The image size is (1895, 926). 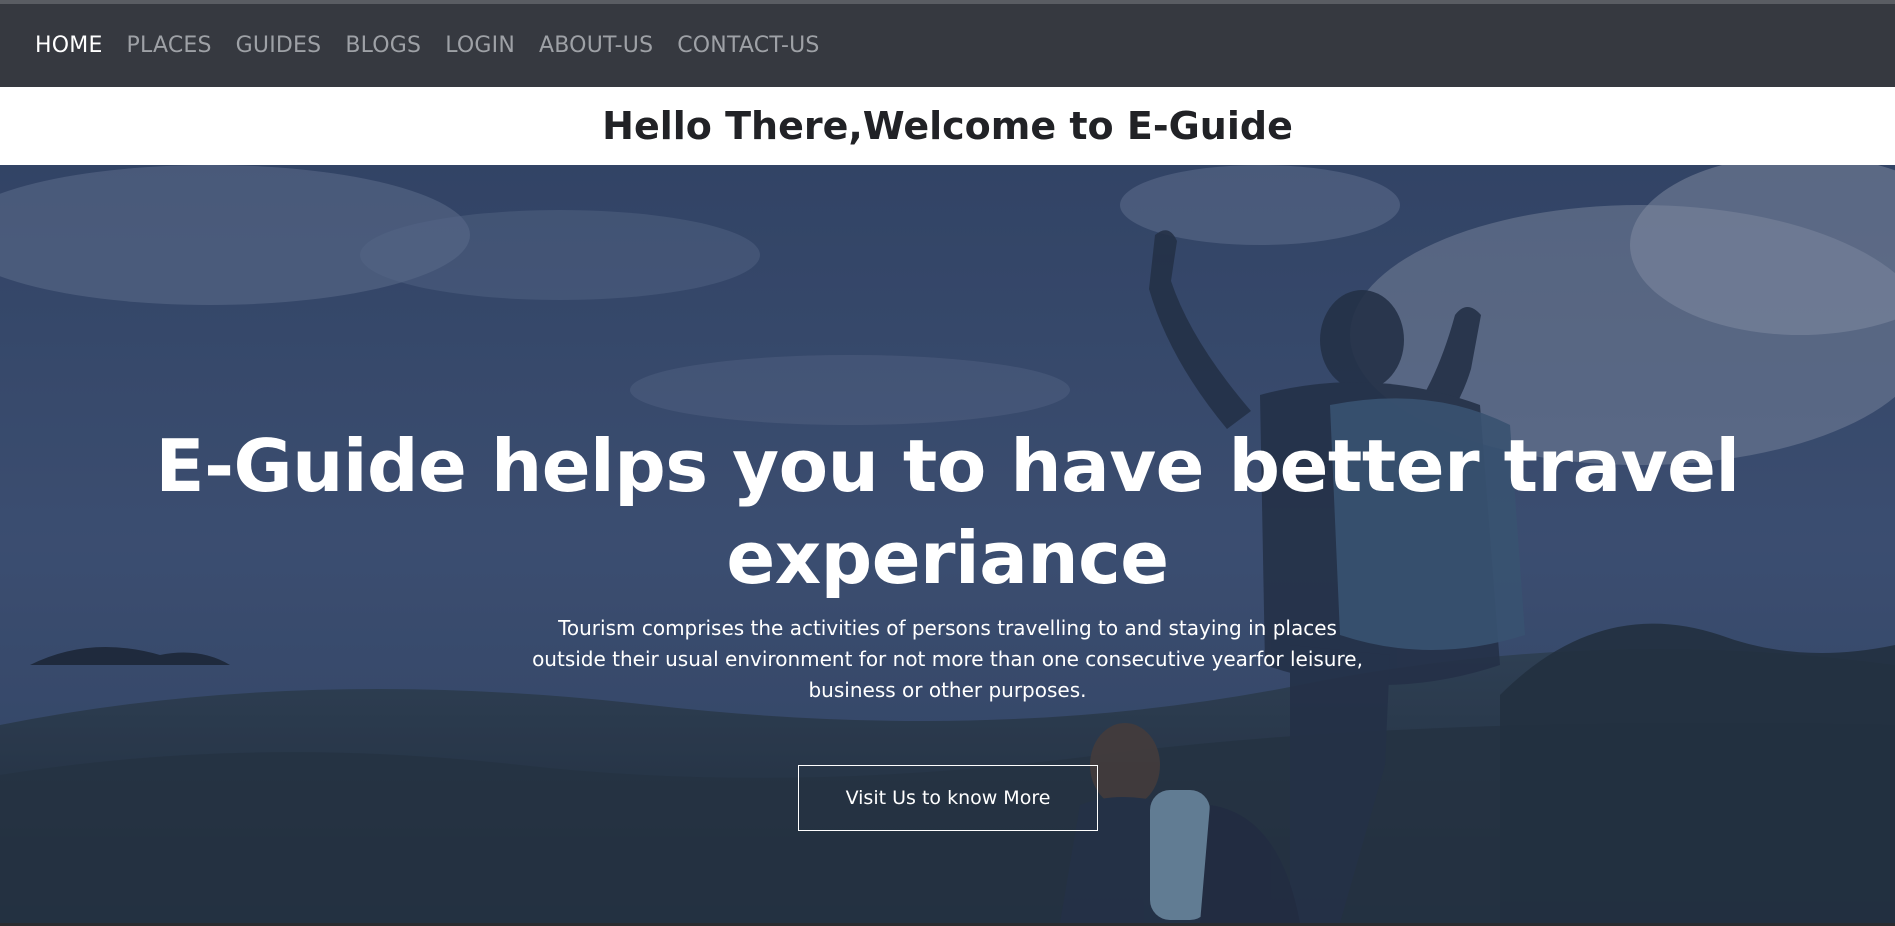 What do you see at coordinates (596, 45) in the screenshot?
I see `nav-item-about-us: ABOUT-US` at bounding box center [596, 45].